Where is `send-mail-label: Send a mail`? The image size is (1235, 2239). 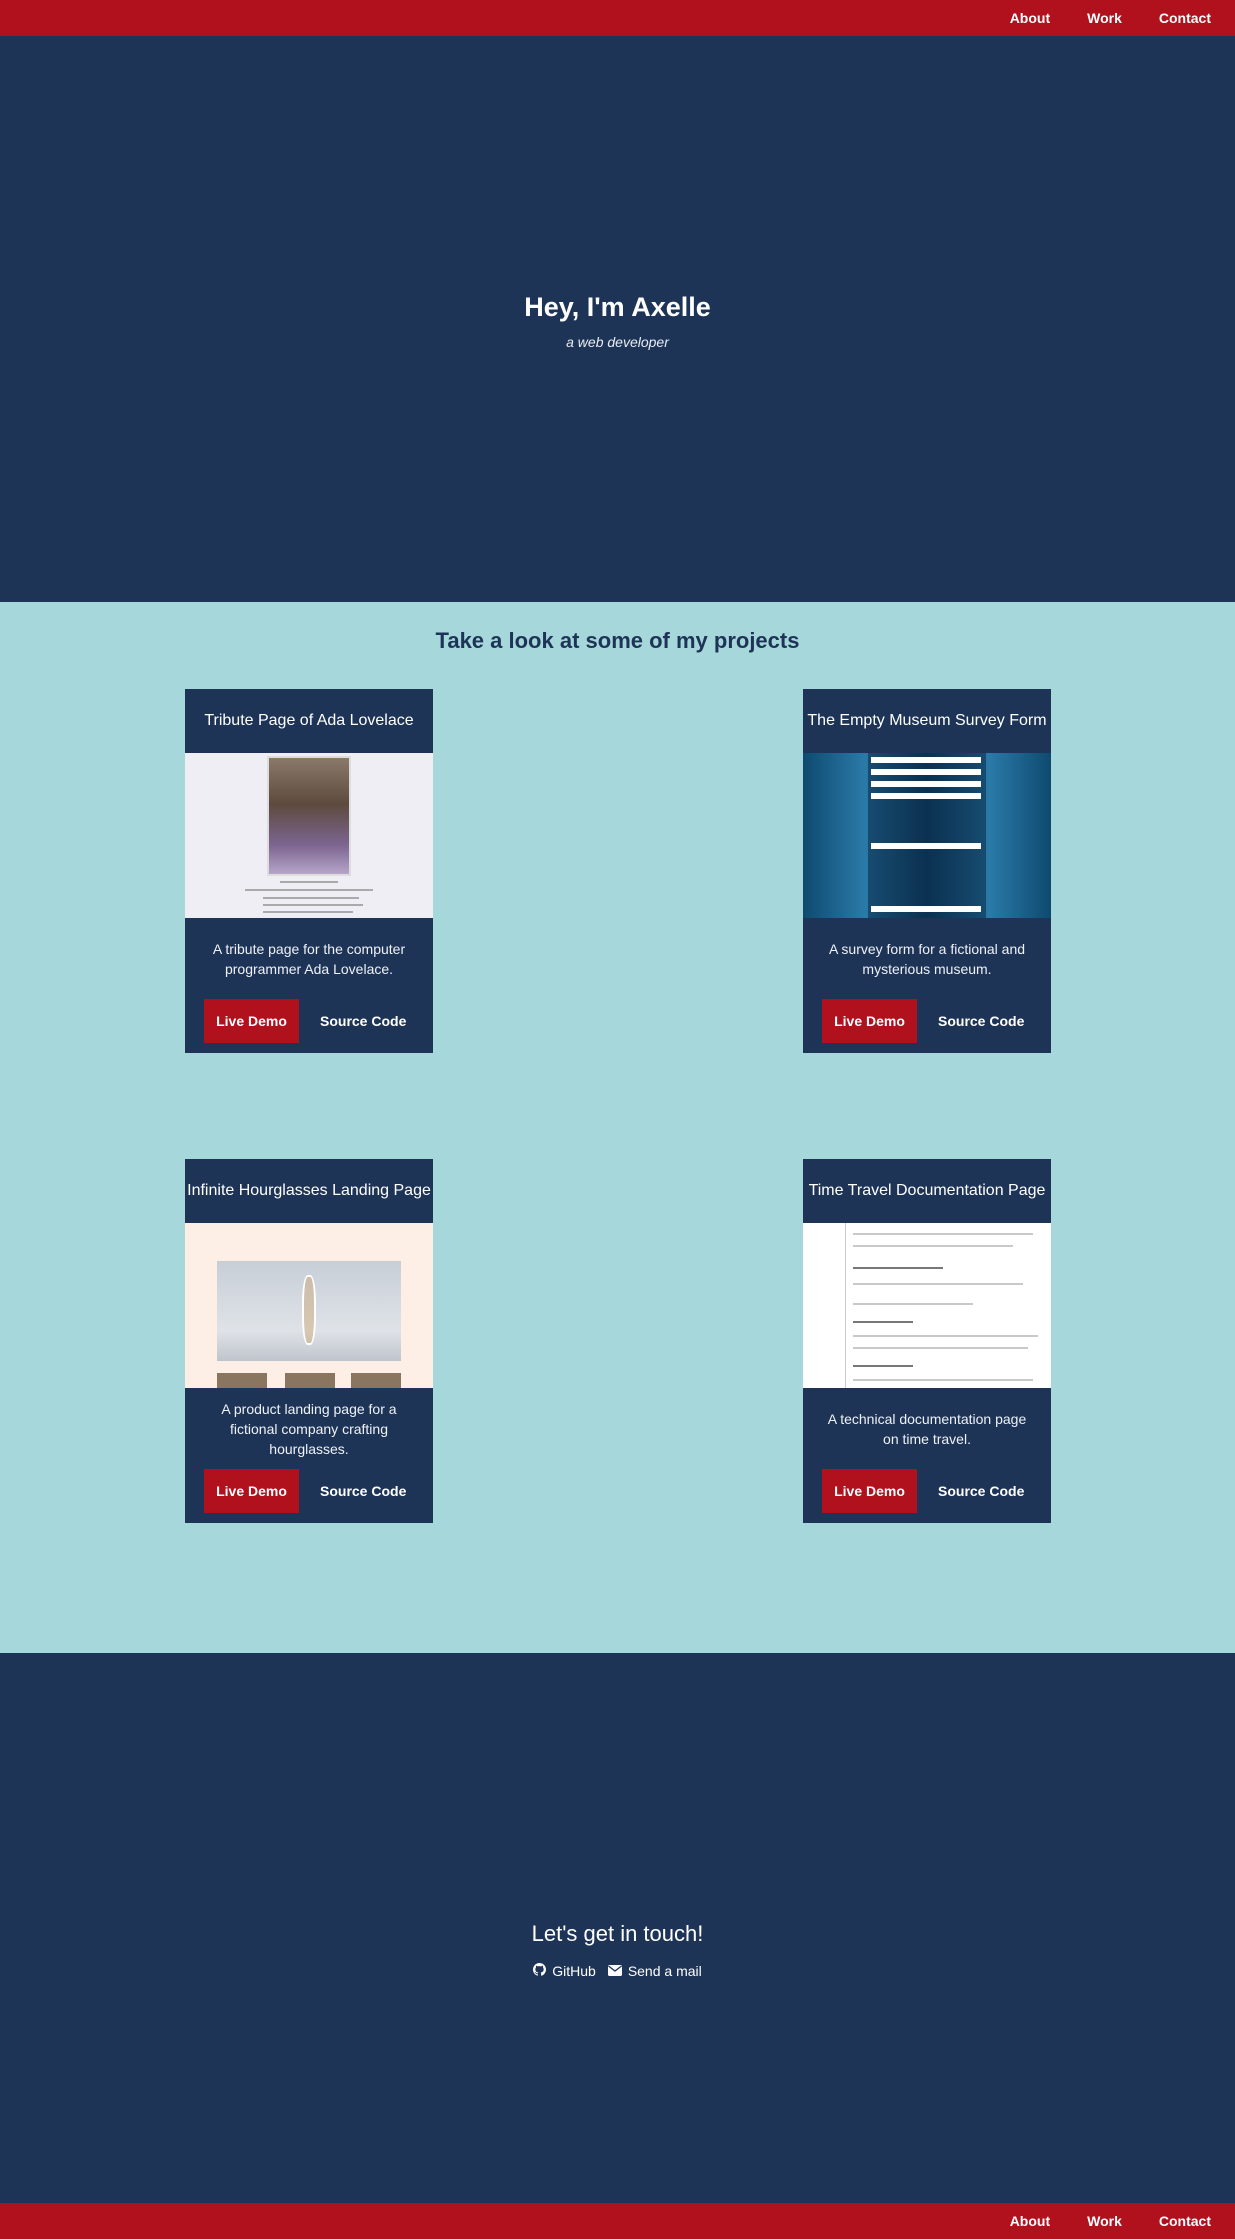 send-mail-label: Send a mail is located at coordinates (664, 1971).